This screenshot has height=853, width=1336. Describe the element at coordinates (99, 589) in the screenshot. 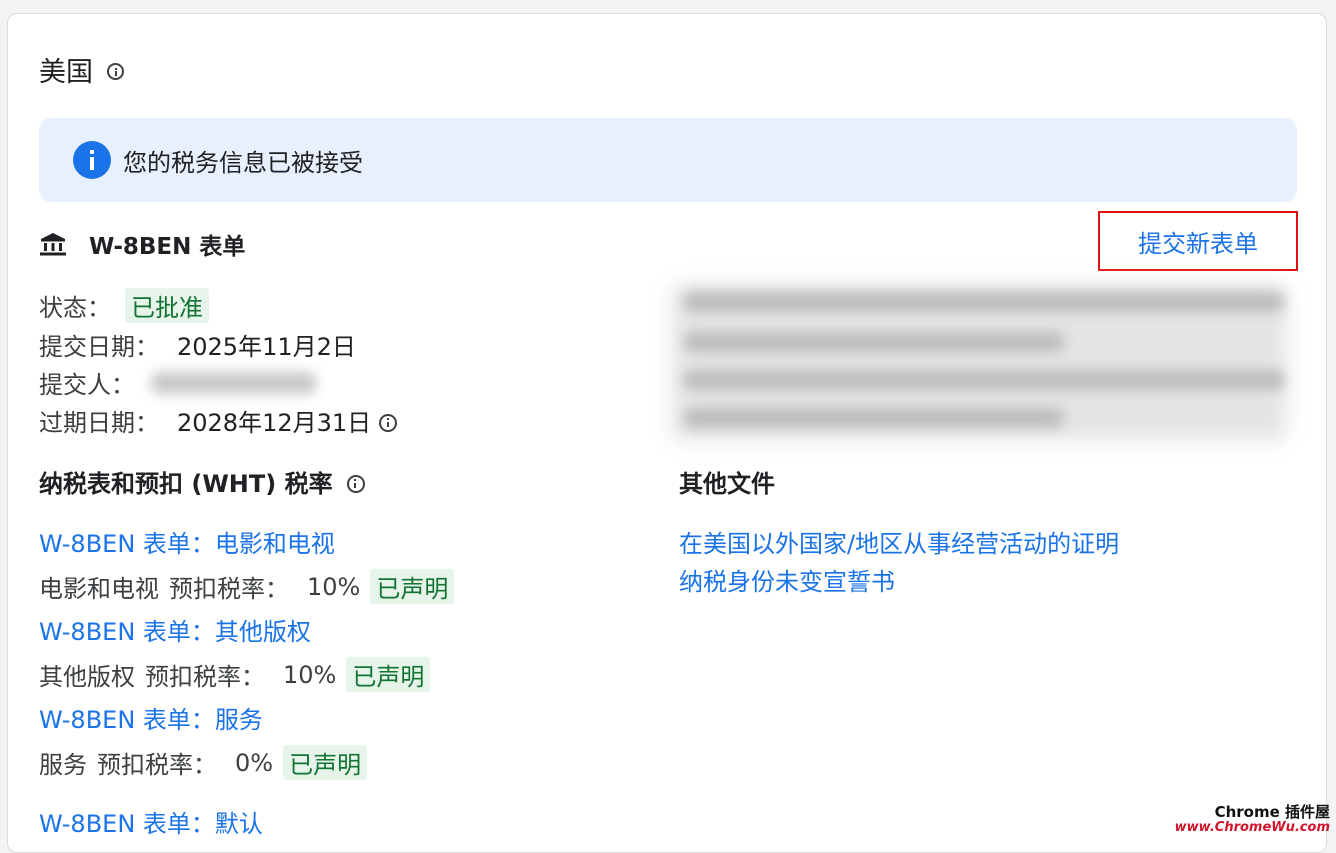

I see `rate-category: 电影和电视` at that location.